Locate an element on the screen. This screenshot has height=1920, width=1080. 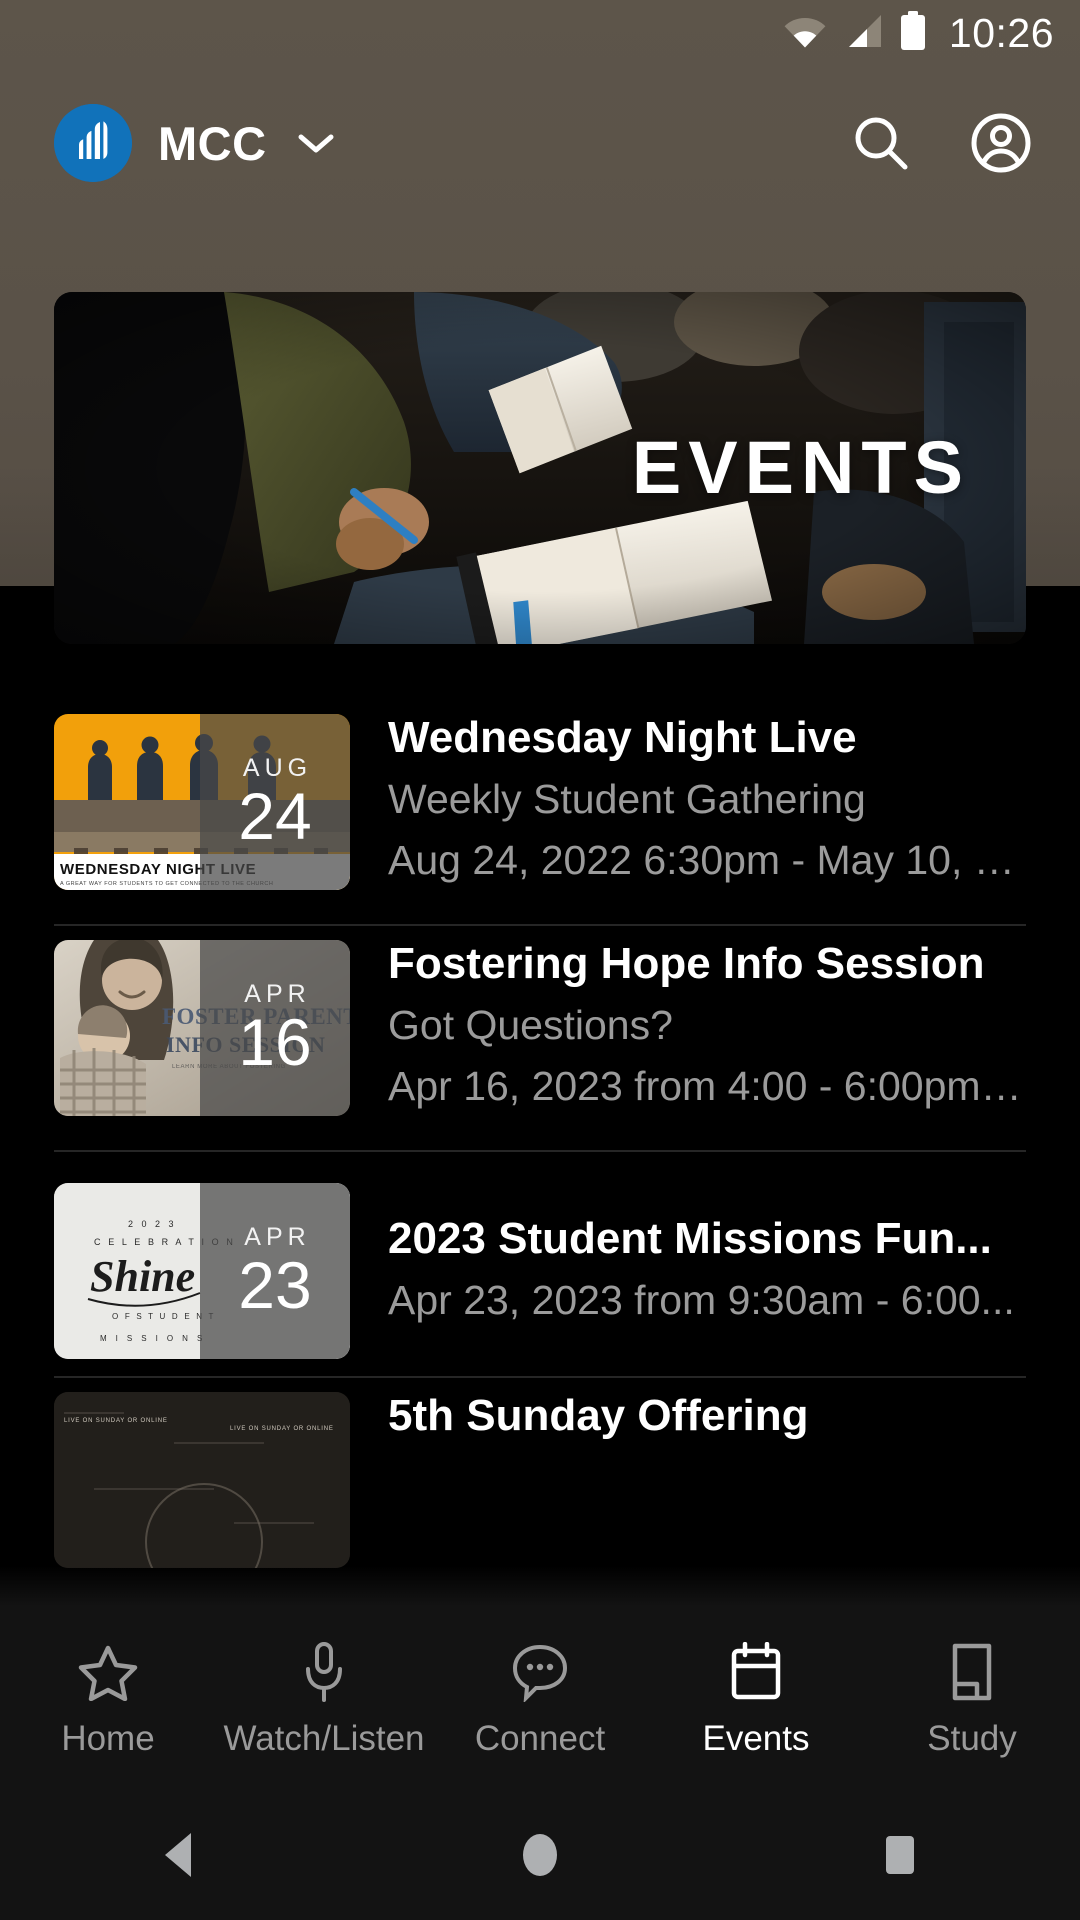
account-circle-icon is located at coordinates (1001, 143).